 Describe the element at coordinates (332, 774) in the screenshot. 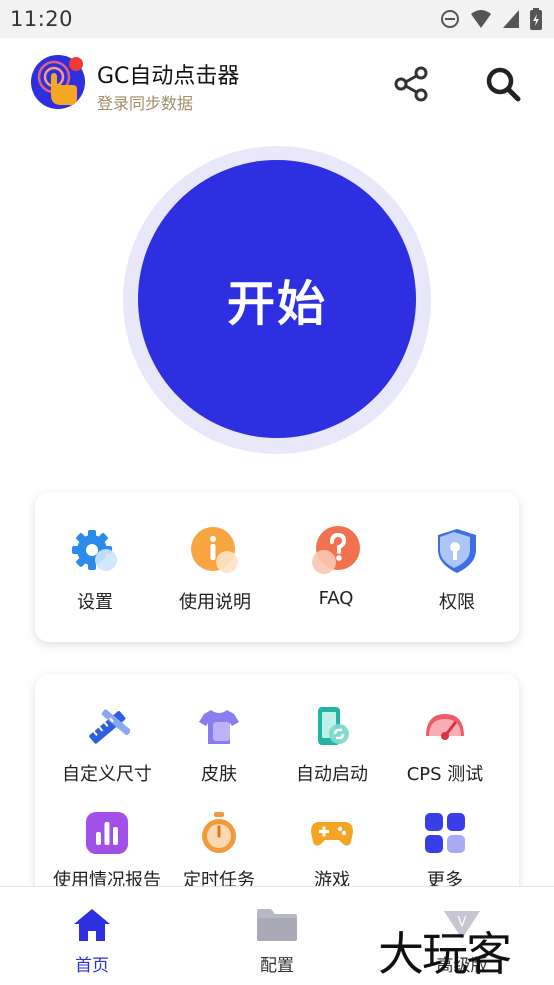

I see `feature-label: 自动启动` at that location.